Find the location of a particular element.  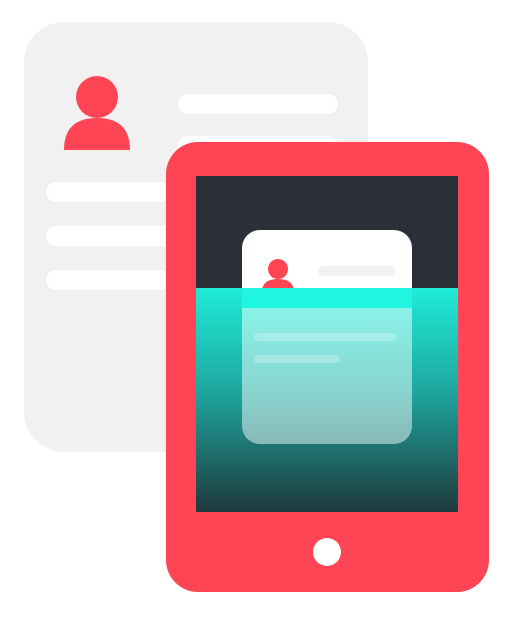

screen-person-head is located at coordinates (278, 269).